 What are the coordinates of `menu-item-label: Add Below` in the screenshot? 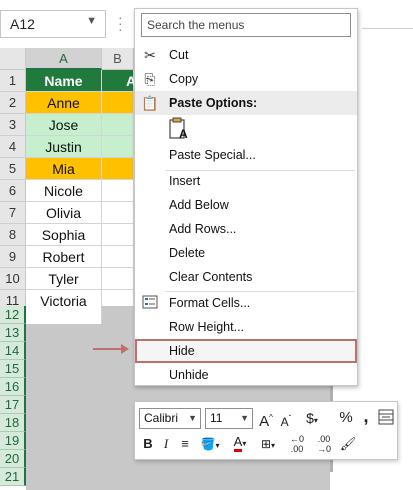 It's located at (199, 205).